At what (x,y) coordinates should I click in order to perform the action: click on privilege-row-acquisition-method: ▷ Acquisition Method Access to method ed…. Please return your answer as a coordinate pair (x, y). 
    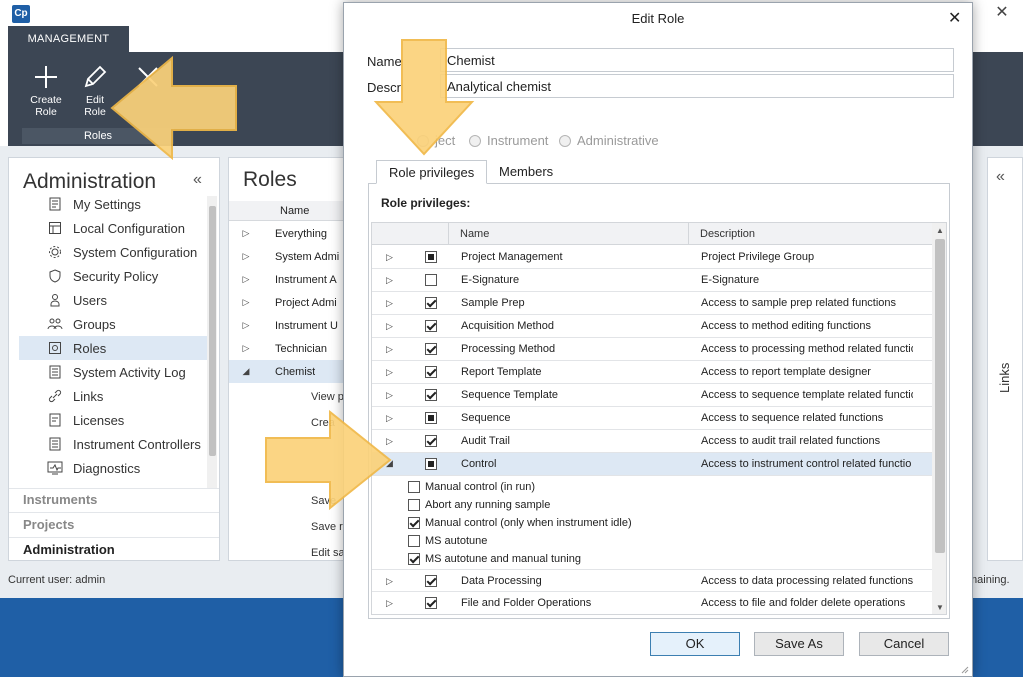
    Looking at the image, I should click on (652, 326).